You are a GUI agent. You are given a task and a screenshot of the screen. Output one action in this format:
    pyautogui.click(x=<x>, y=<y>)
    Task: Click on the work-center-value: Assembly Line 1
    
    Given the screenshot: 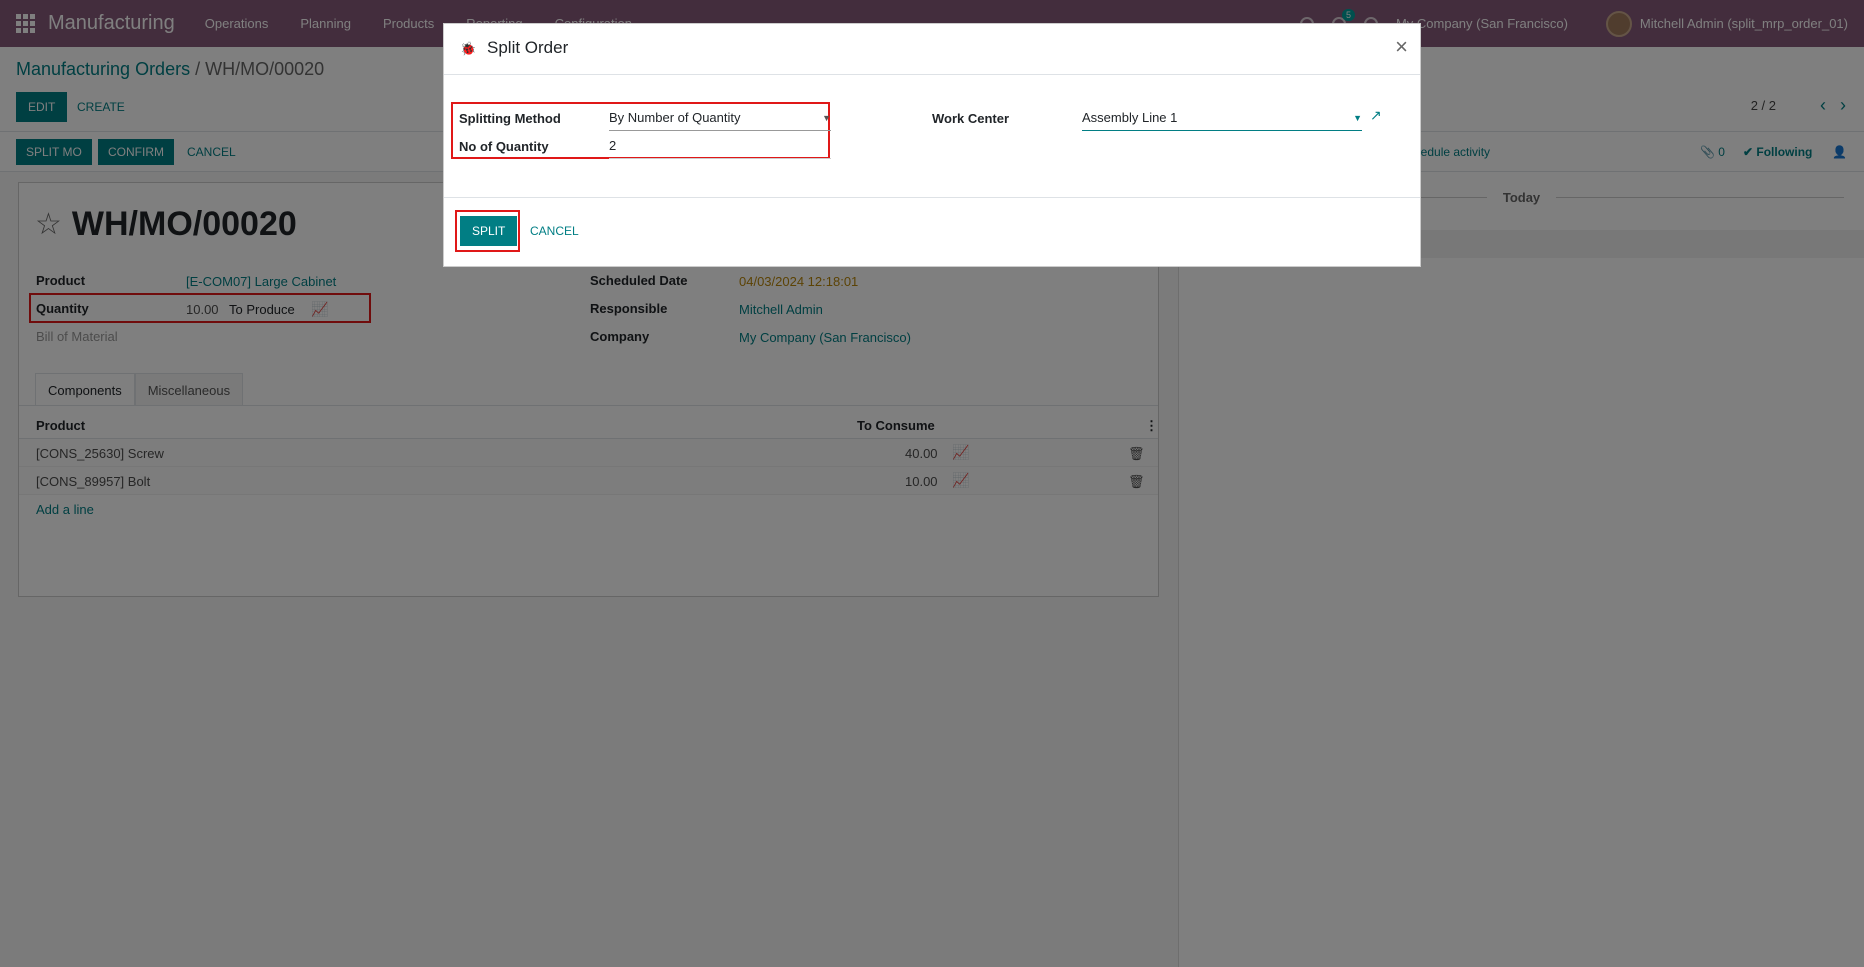 What is the action you would take?
    pyautogui.click(x=1130, y=117)
    